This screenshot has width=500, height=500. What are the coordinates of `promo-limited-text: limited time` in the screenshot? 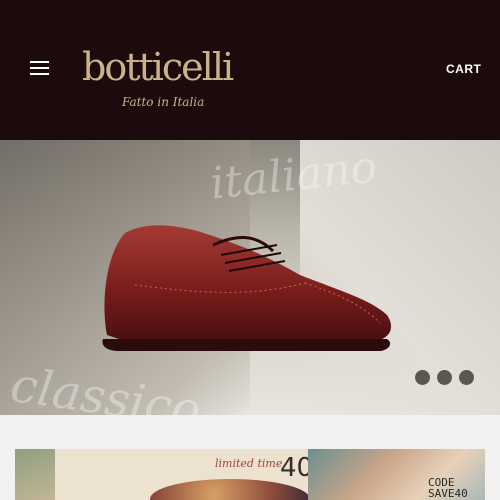 It's located at (249, 463).